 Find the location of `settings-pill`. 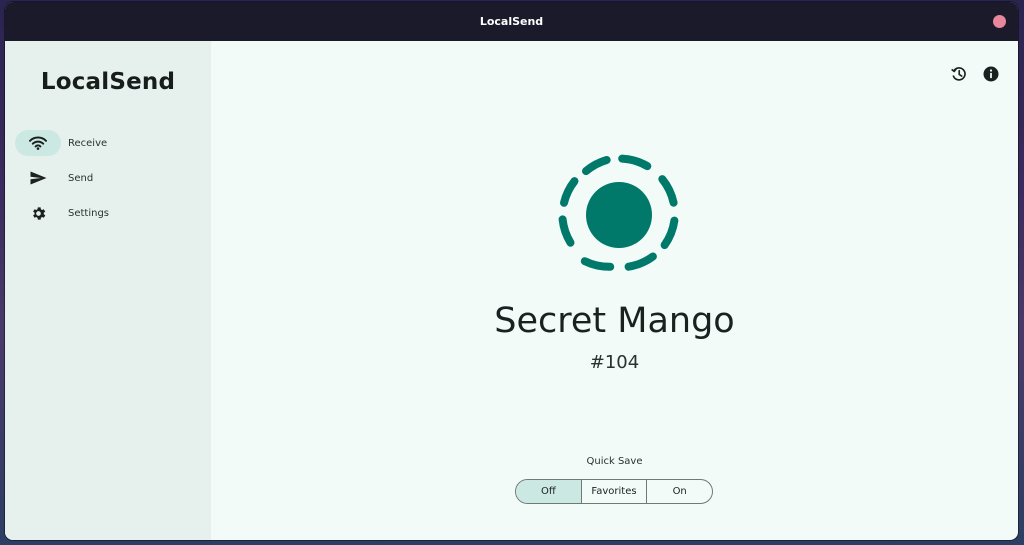

settings-pill is located at coordinates (38, 213).